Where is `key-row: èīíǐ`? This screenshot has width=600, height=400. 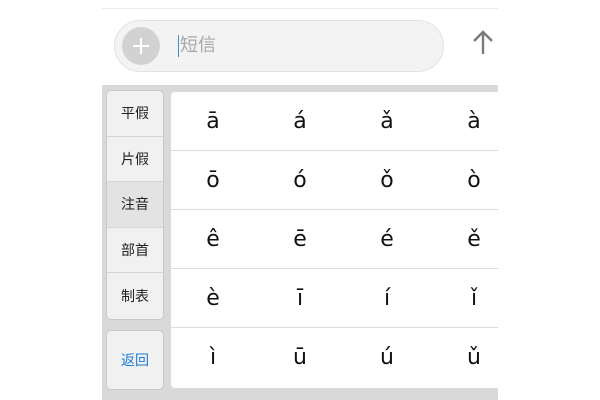
key-row: èīíǐ is located at coordinates (334, 298).